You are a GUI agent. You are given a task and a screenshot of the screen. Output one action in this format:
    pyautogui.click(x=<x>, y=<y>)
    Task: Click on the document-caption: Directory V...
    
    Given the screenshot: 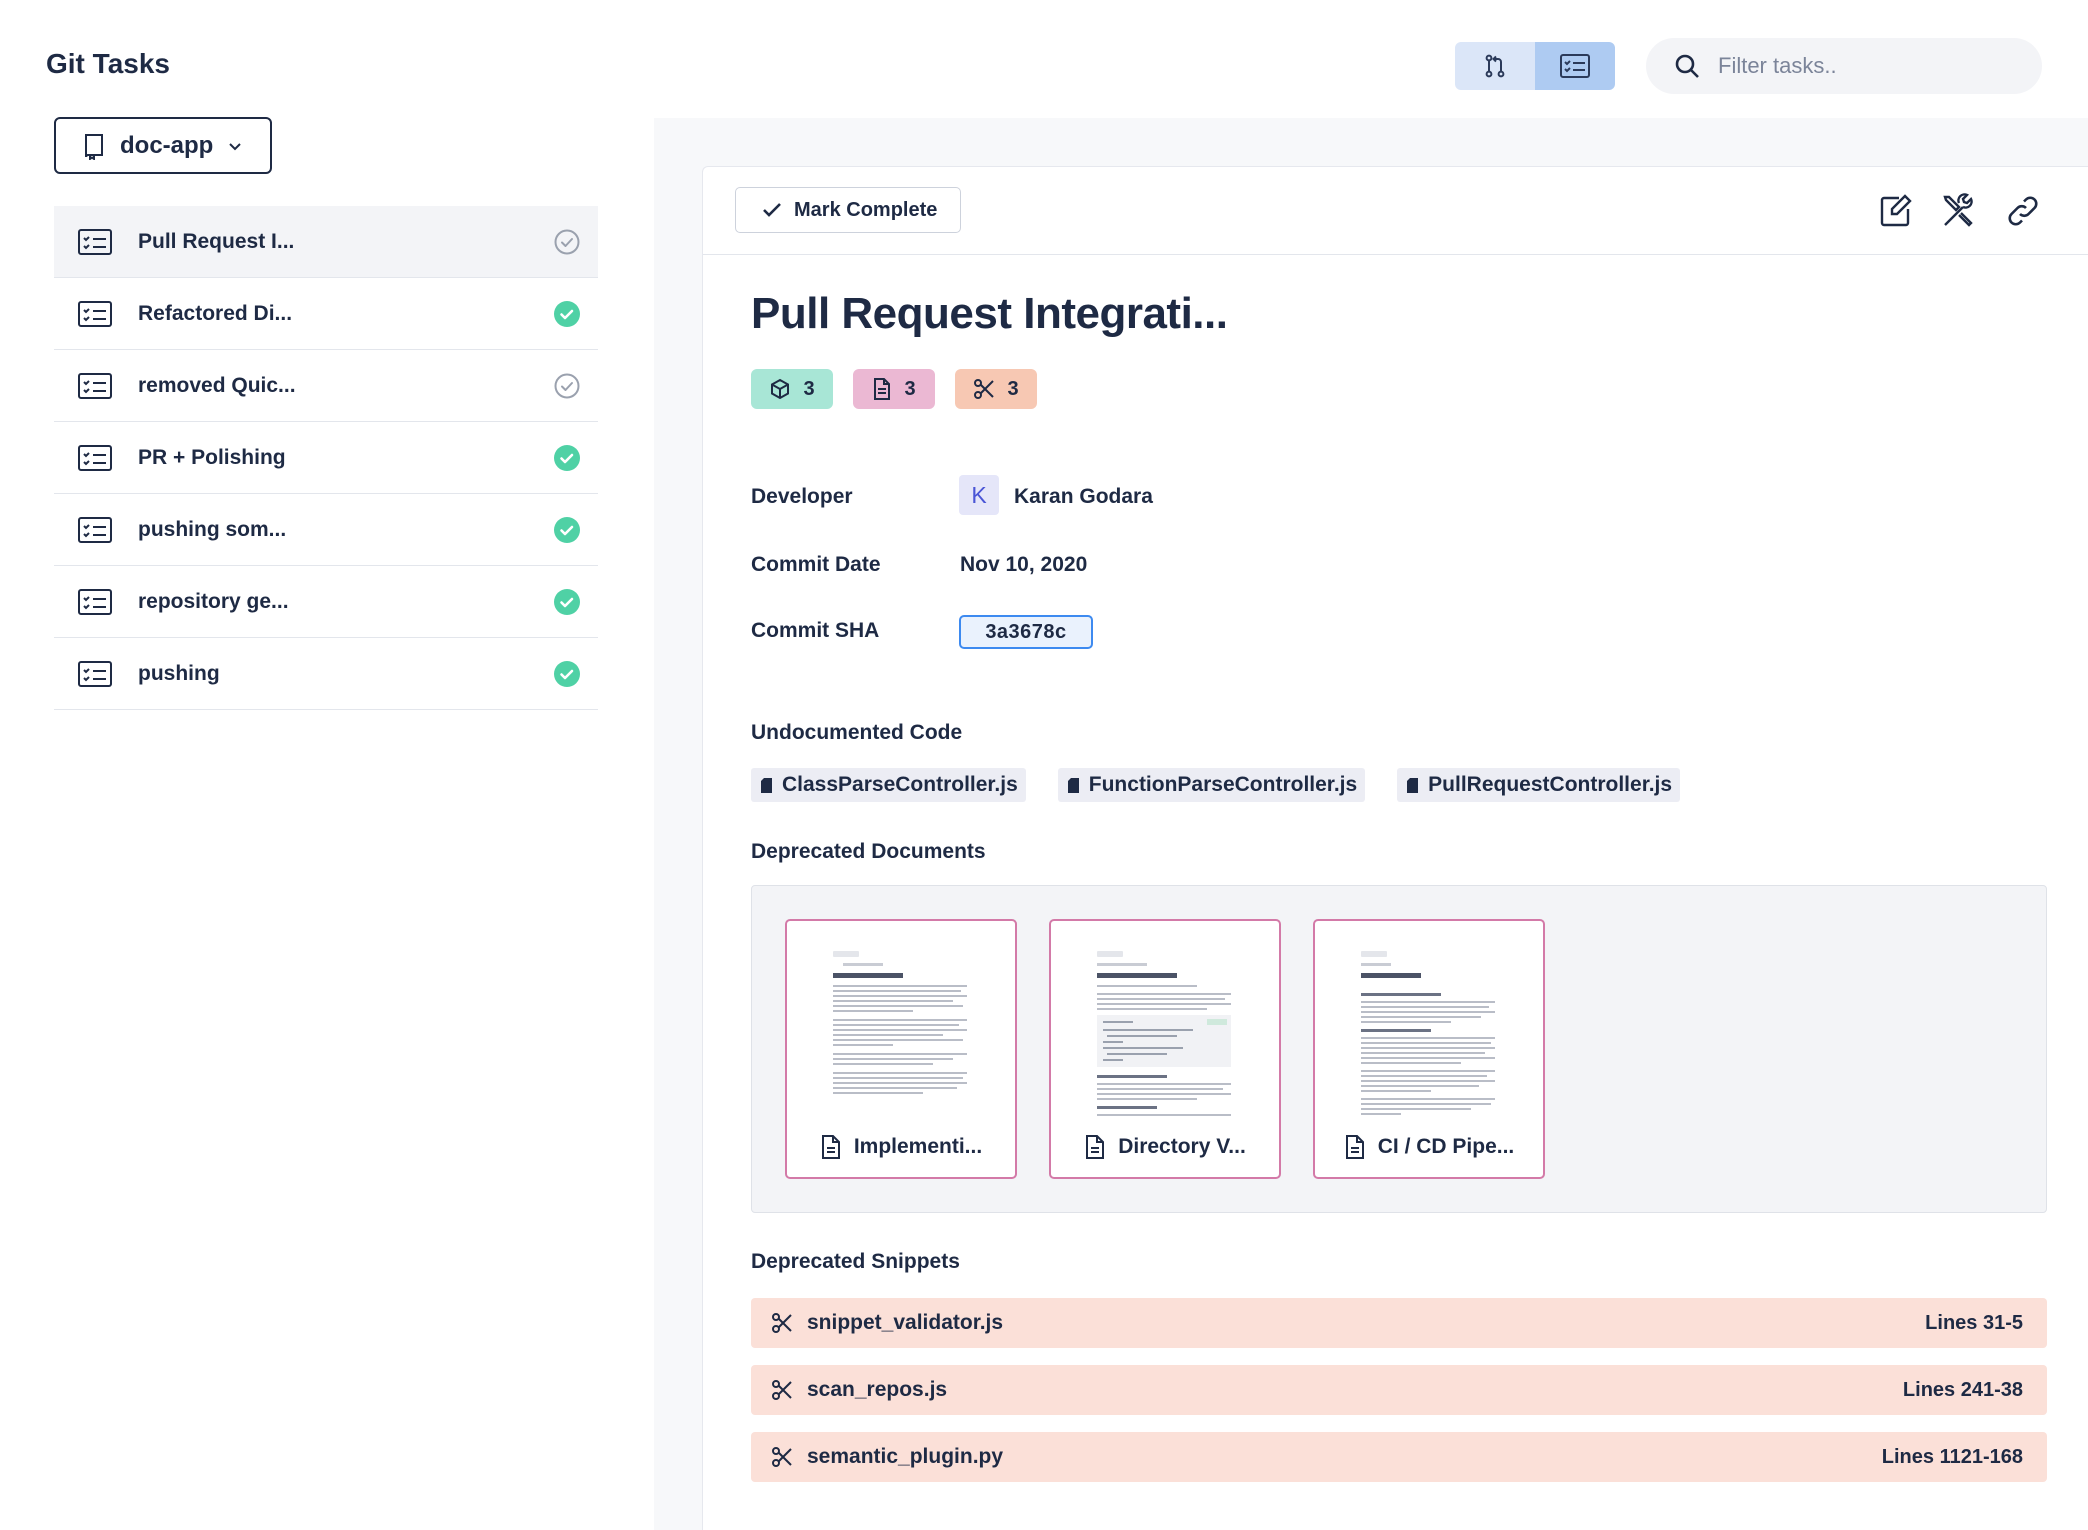 What is the action you would take?
    pyautogui.click(x=1165, y=1147)
    